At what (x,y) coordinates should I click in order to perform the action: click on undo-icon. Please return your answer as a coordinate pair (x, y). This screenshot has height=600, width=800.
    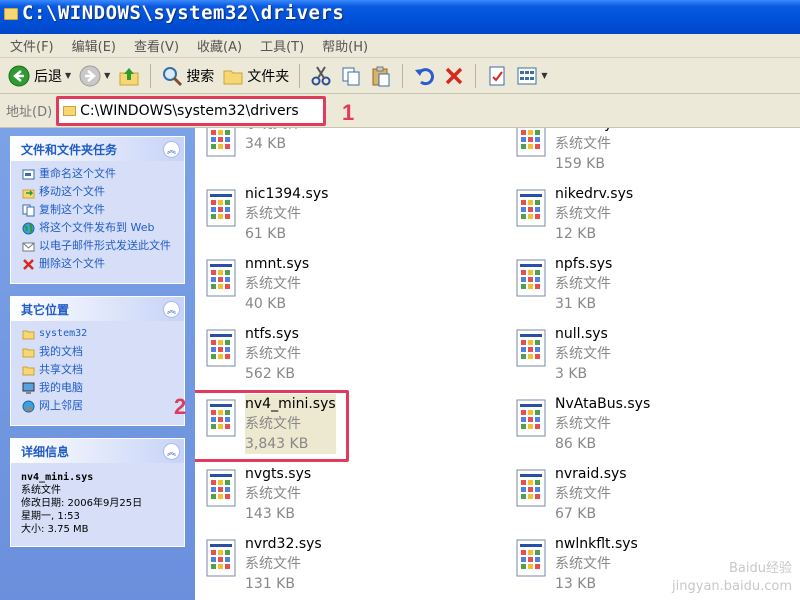
    Looking at the image, I should click on (424, 76).